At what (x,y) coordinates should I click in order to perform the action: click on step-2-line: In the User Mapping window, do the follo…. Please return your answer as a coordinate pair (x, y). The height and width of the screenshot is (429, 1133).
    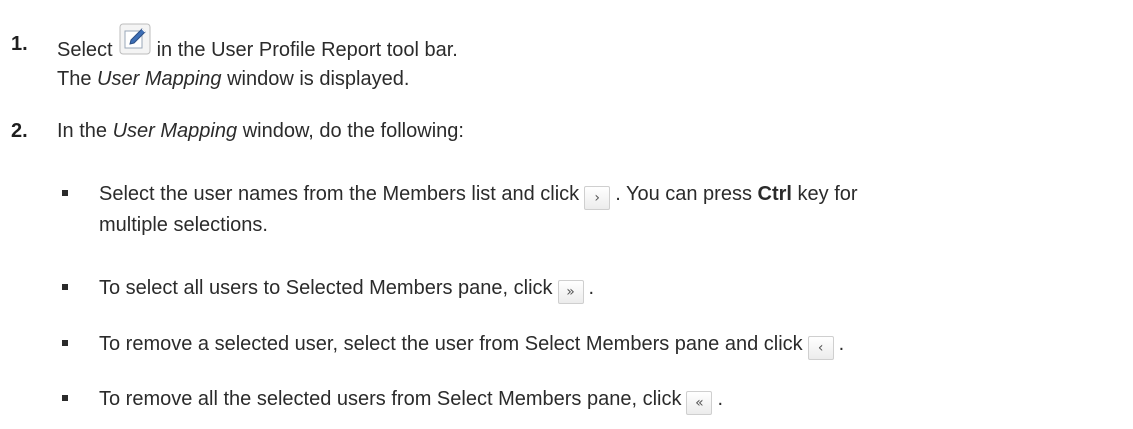
    Looking at the image, I should click on (260, 131).